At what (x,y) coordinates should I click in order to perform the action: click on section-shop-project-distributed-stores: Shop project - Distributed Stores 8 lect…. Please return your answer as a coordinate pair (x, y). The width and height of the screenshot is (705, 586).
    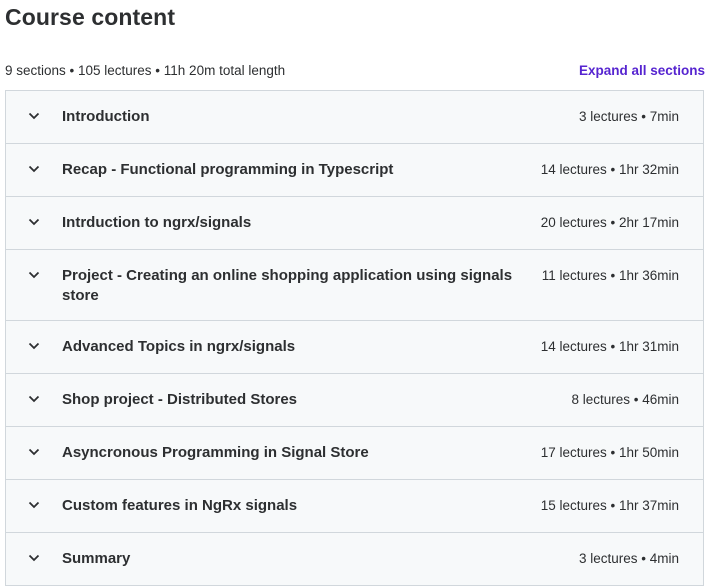
    Looking at the image, I should click on (354, 400).